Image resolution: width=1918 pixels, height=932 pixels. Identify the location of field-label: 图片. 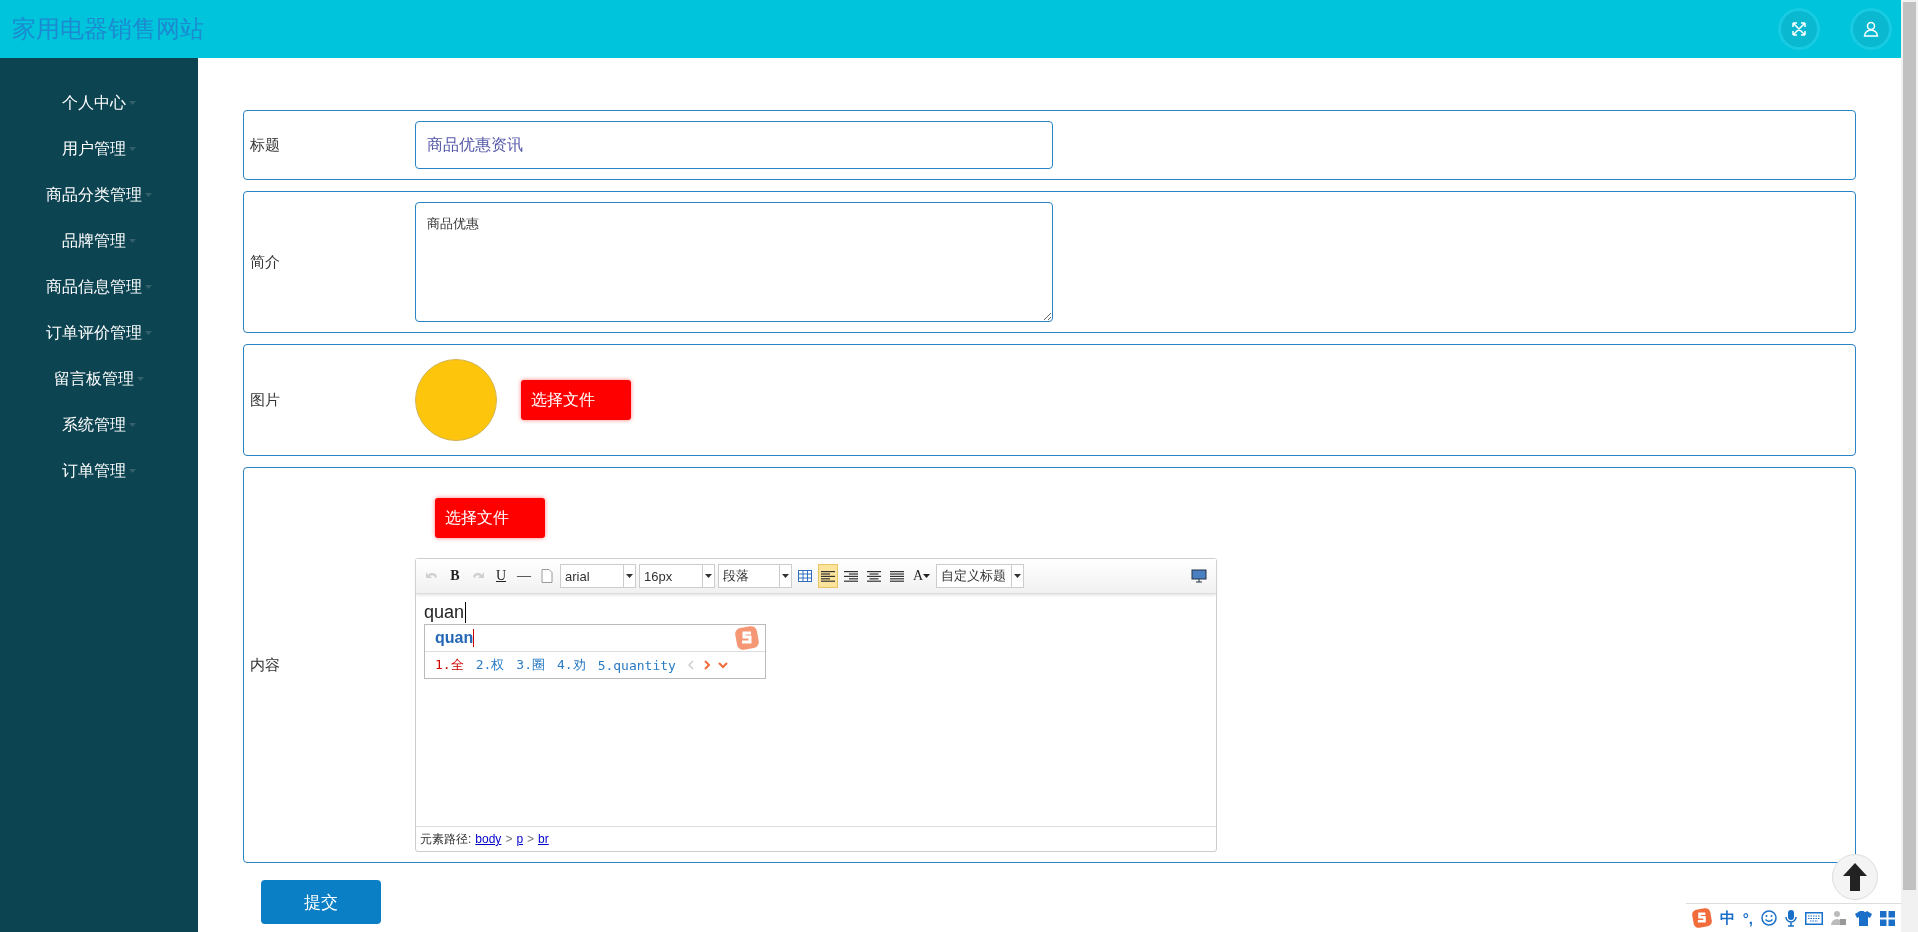
(265, 400).